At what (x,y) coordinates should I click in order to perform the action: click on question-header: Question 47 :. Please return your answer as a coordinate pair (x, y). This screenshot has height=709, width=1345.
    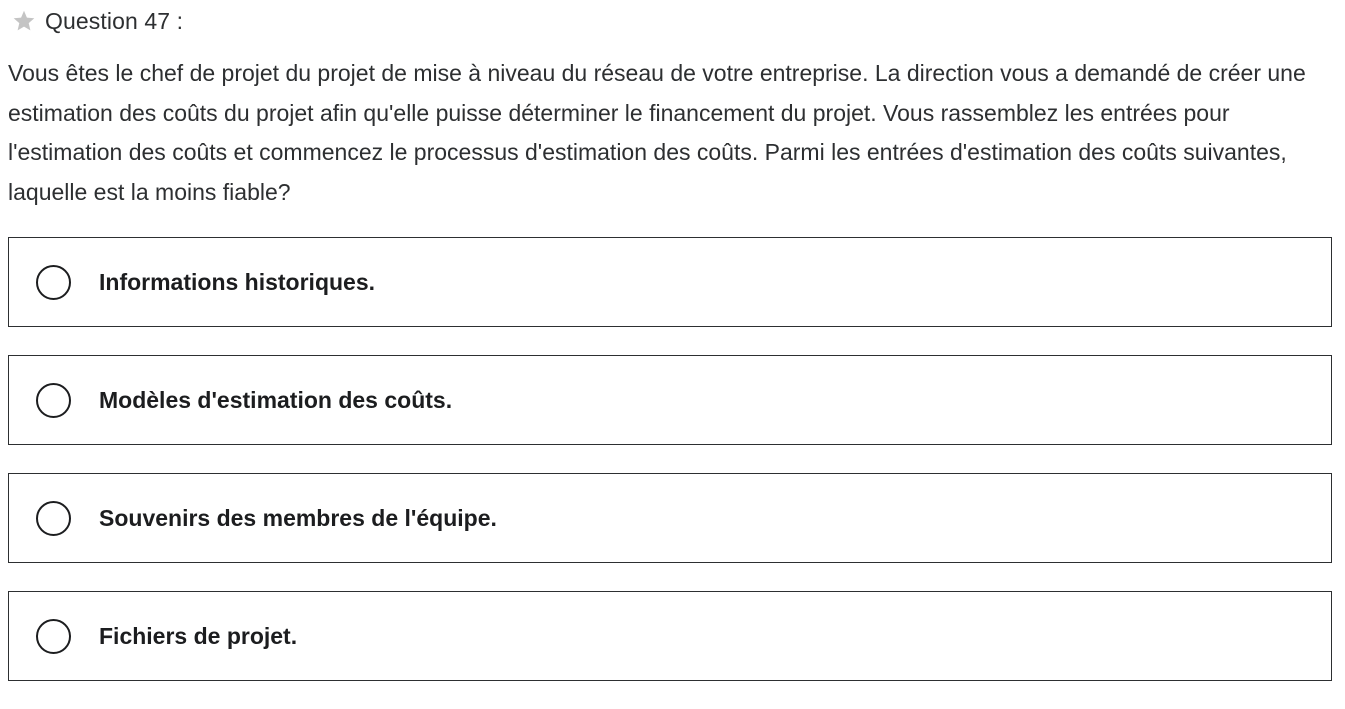
    Looking at the image, I should click on (97, 21).